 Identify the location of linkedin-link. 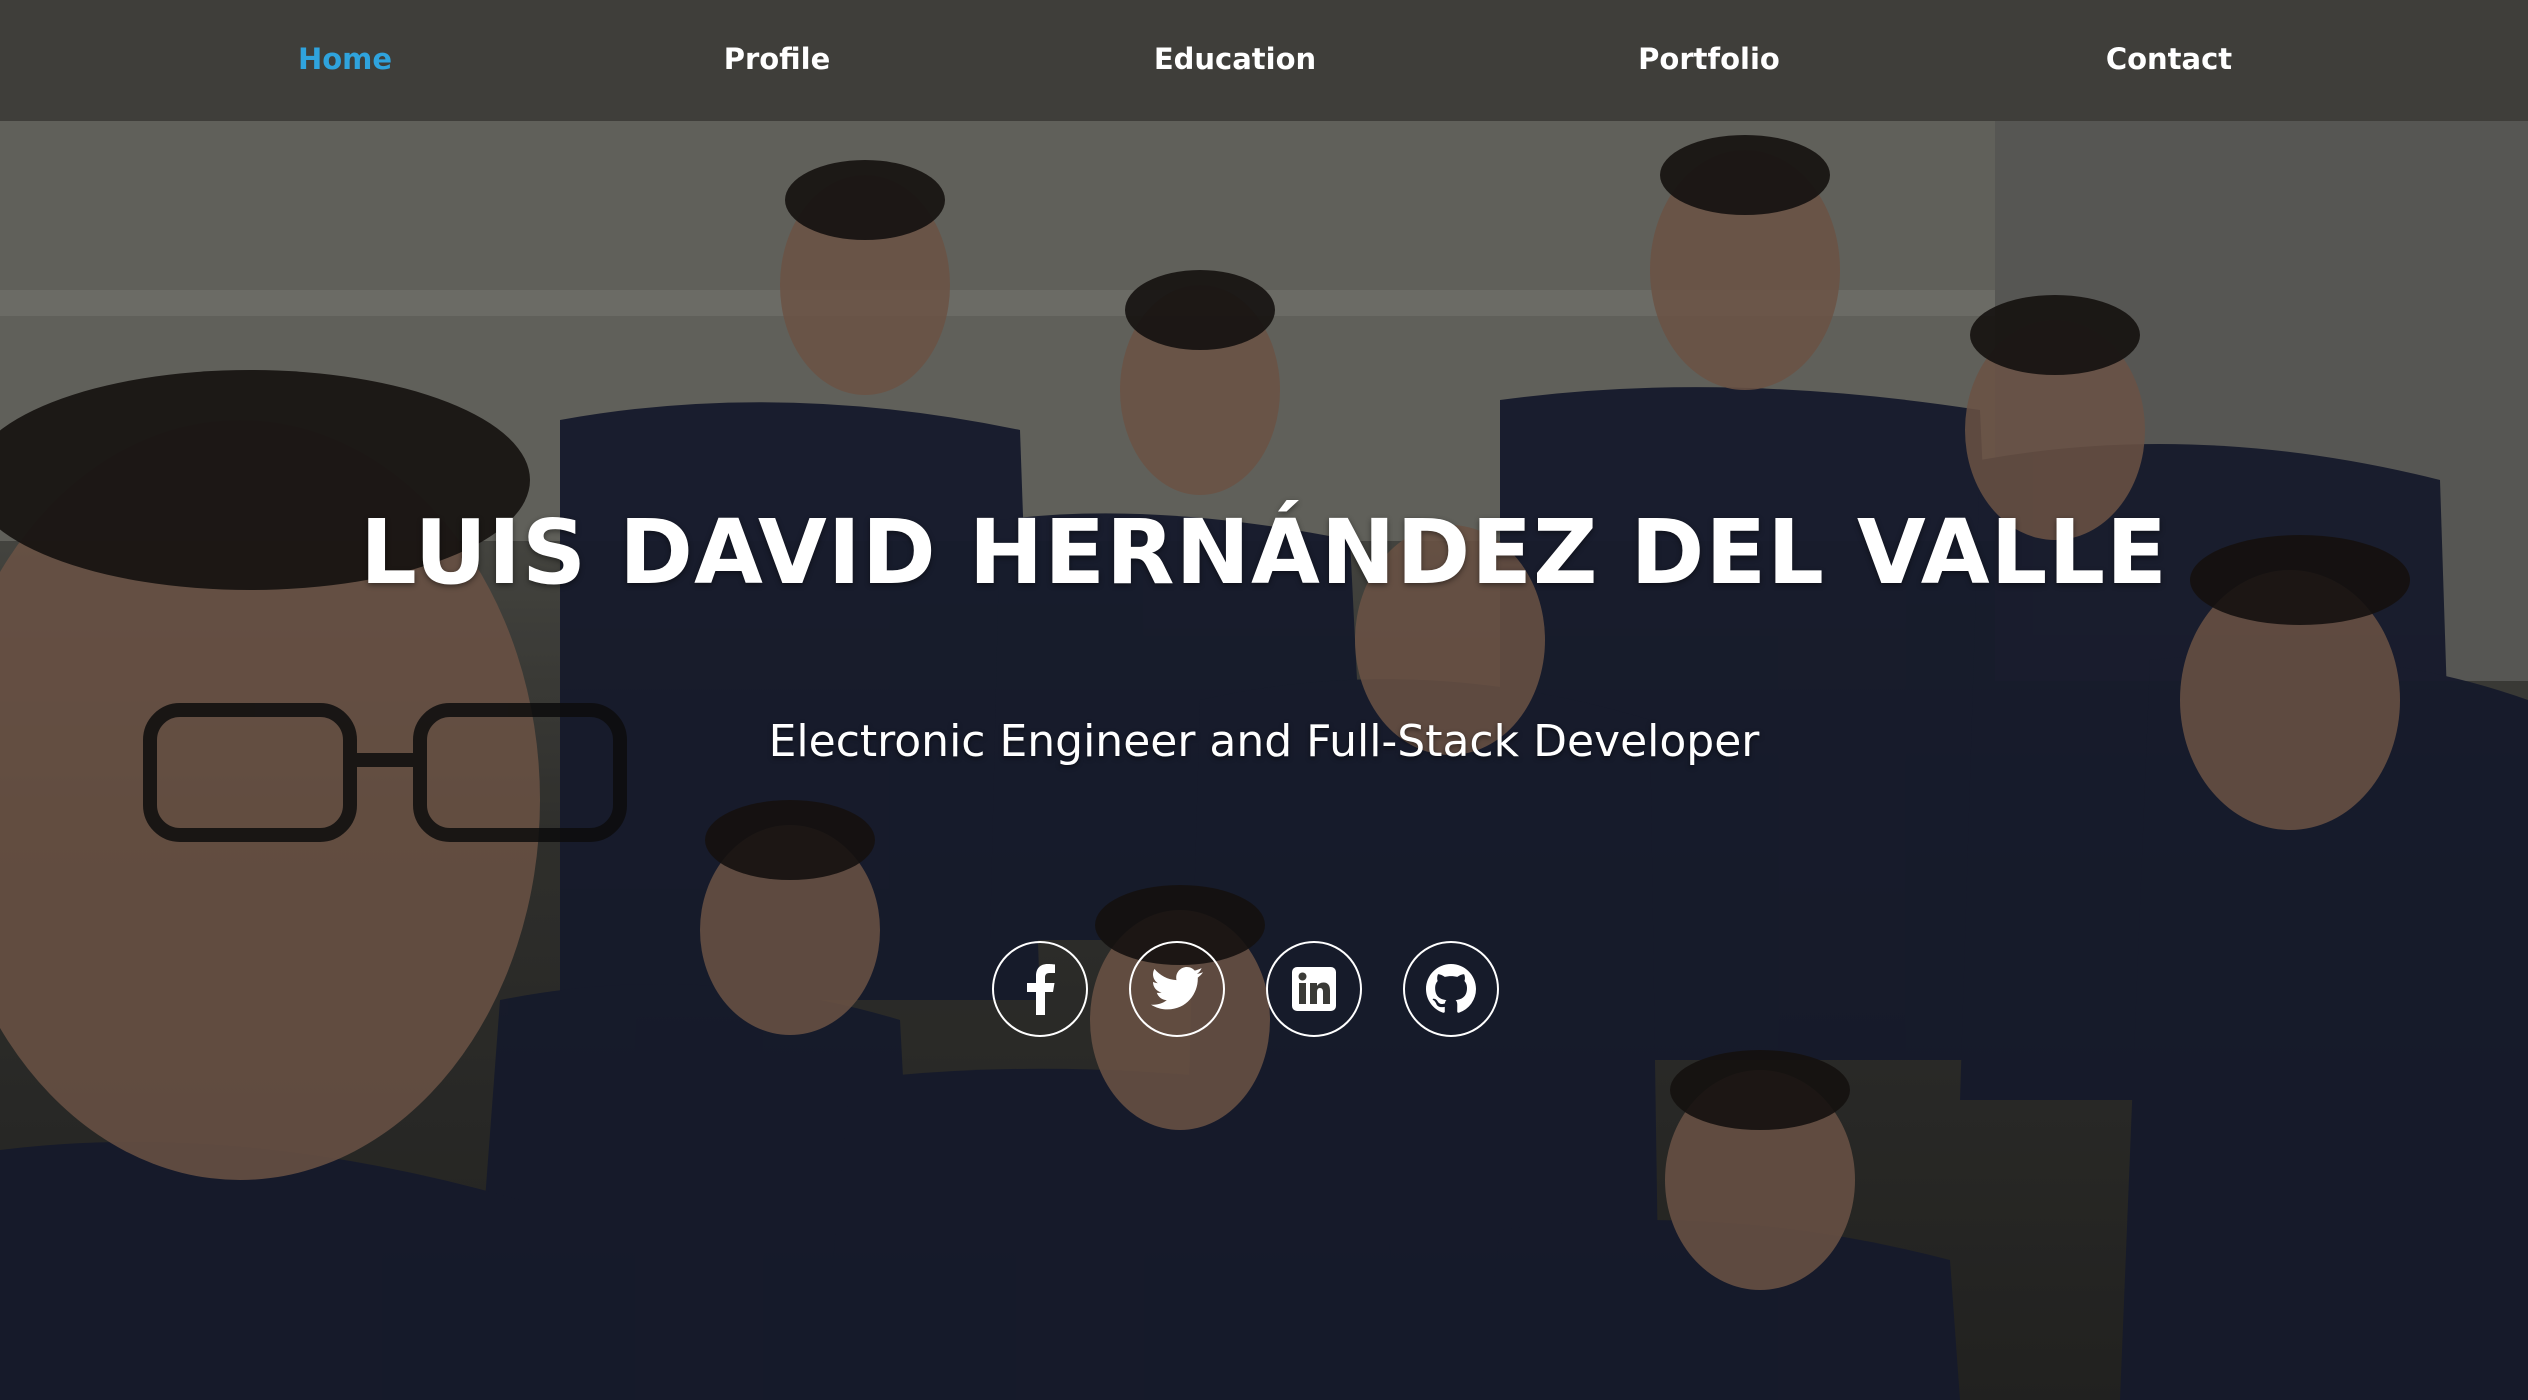
(1314, 989).